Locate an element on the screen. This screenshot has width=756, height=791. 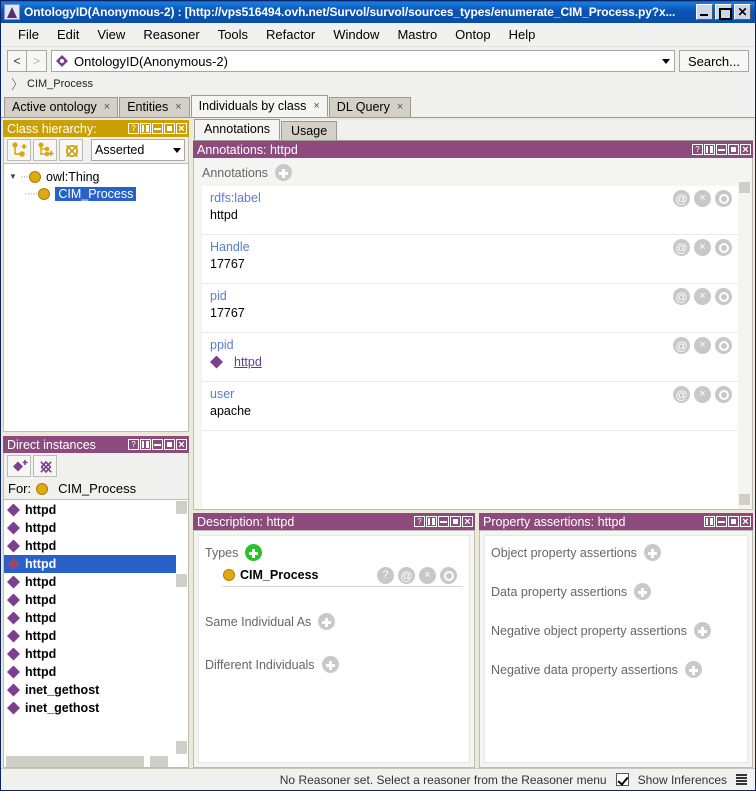
tab-dl-query: DL Query × is located at coordinates (370, 107).